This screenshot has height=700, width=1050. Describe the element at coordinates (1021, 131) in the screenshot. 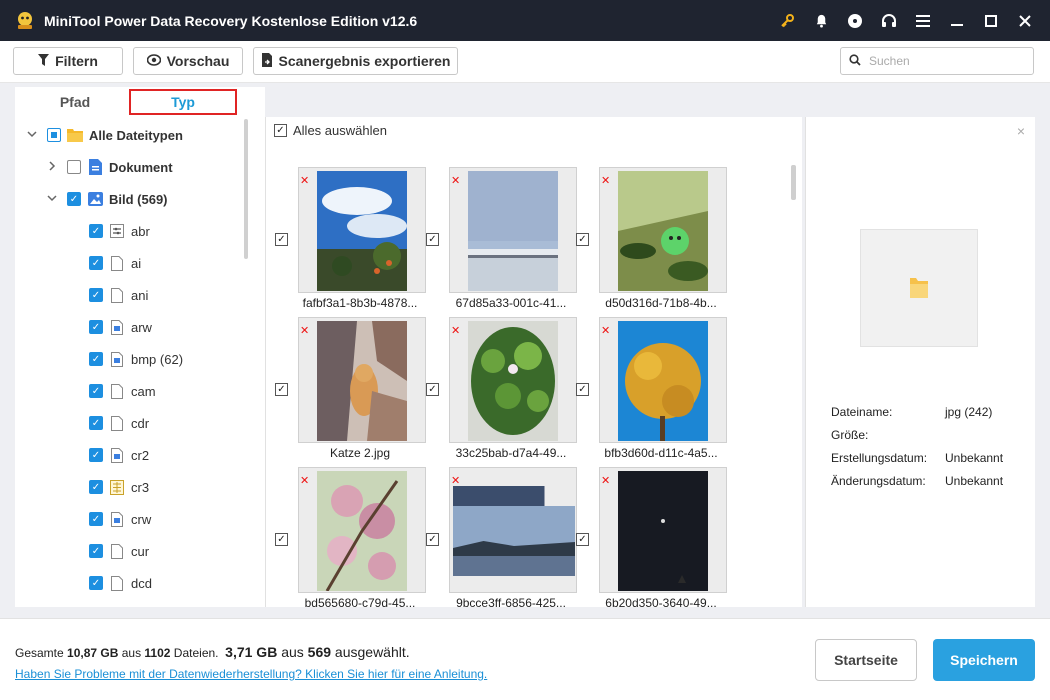

I see `preview-close-icon: ×` at that location.